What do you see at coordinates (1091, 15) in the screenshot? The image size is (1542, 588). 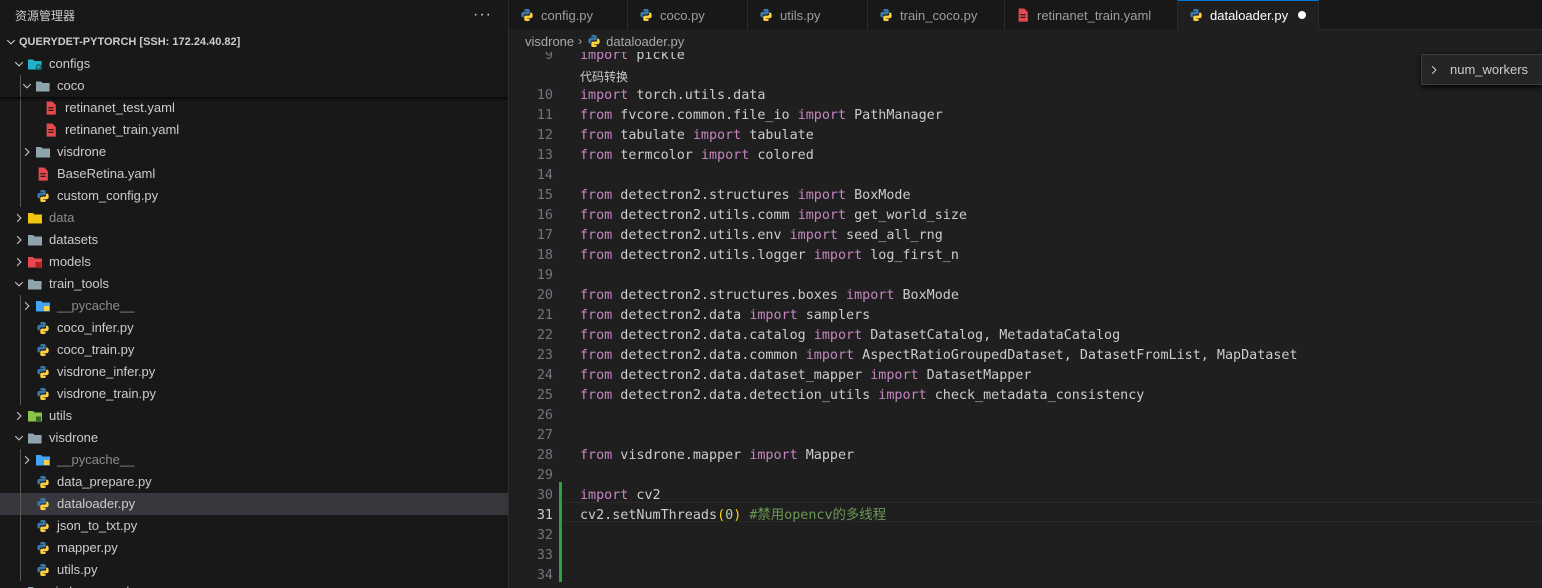 I see `editor-tab: retinanet_train.yaml` at bounding box center [1091, 15].